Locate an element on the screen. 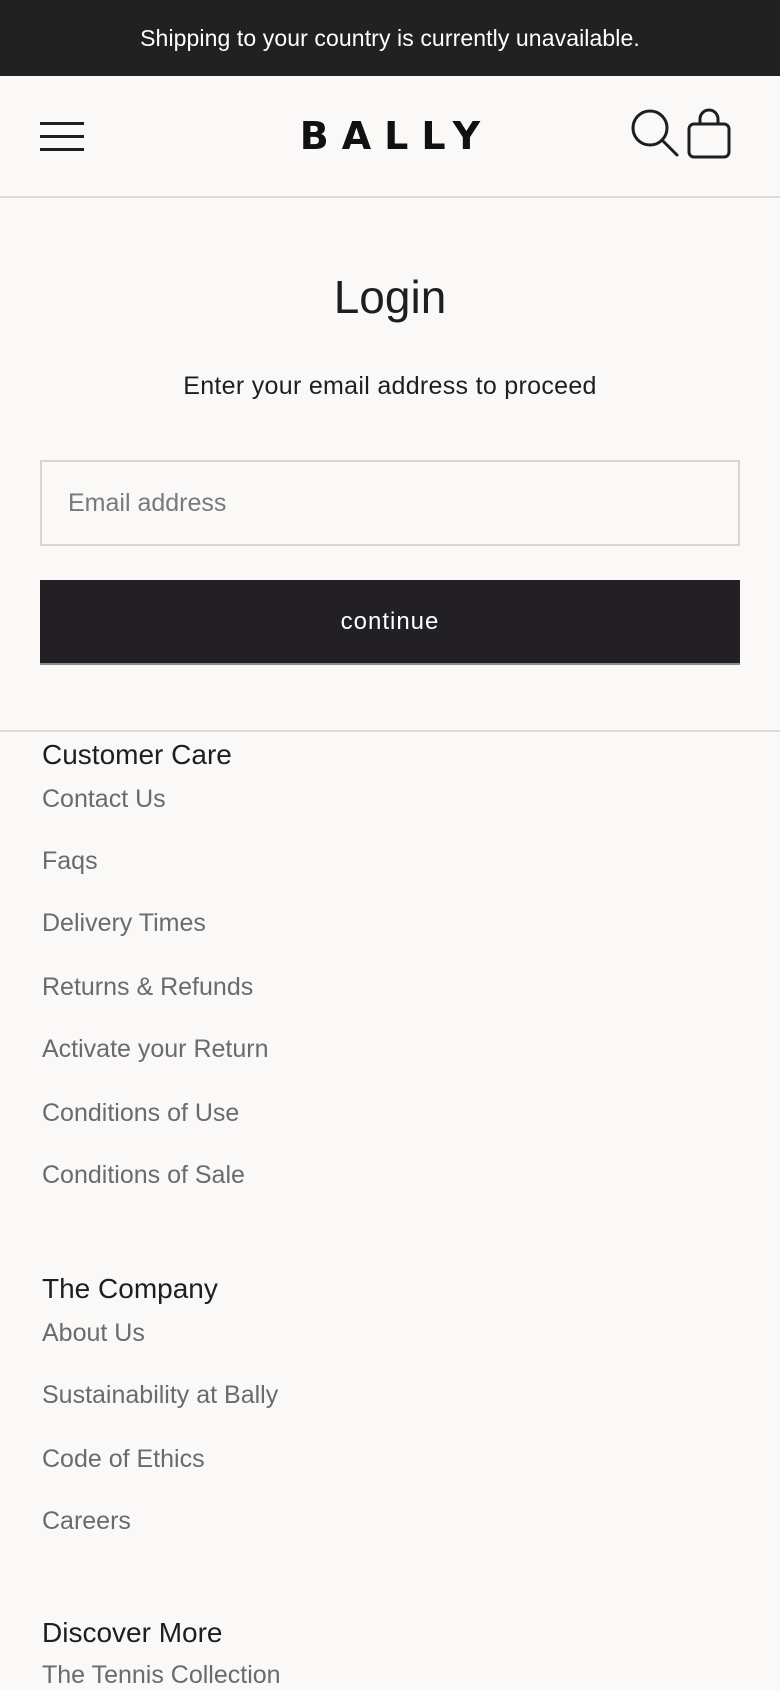 This screenshot has width=780, height=1690. section-divider is located at coordinates (390, 731).